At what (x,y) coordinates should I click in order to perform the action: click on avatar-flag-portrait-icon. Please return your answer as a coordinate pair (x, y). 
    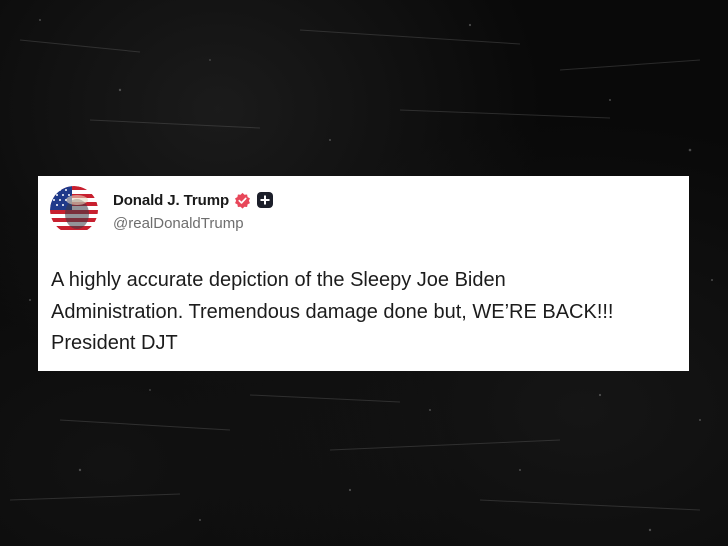
    Looking at the image, I should click on (74, 210).